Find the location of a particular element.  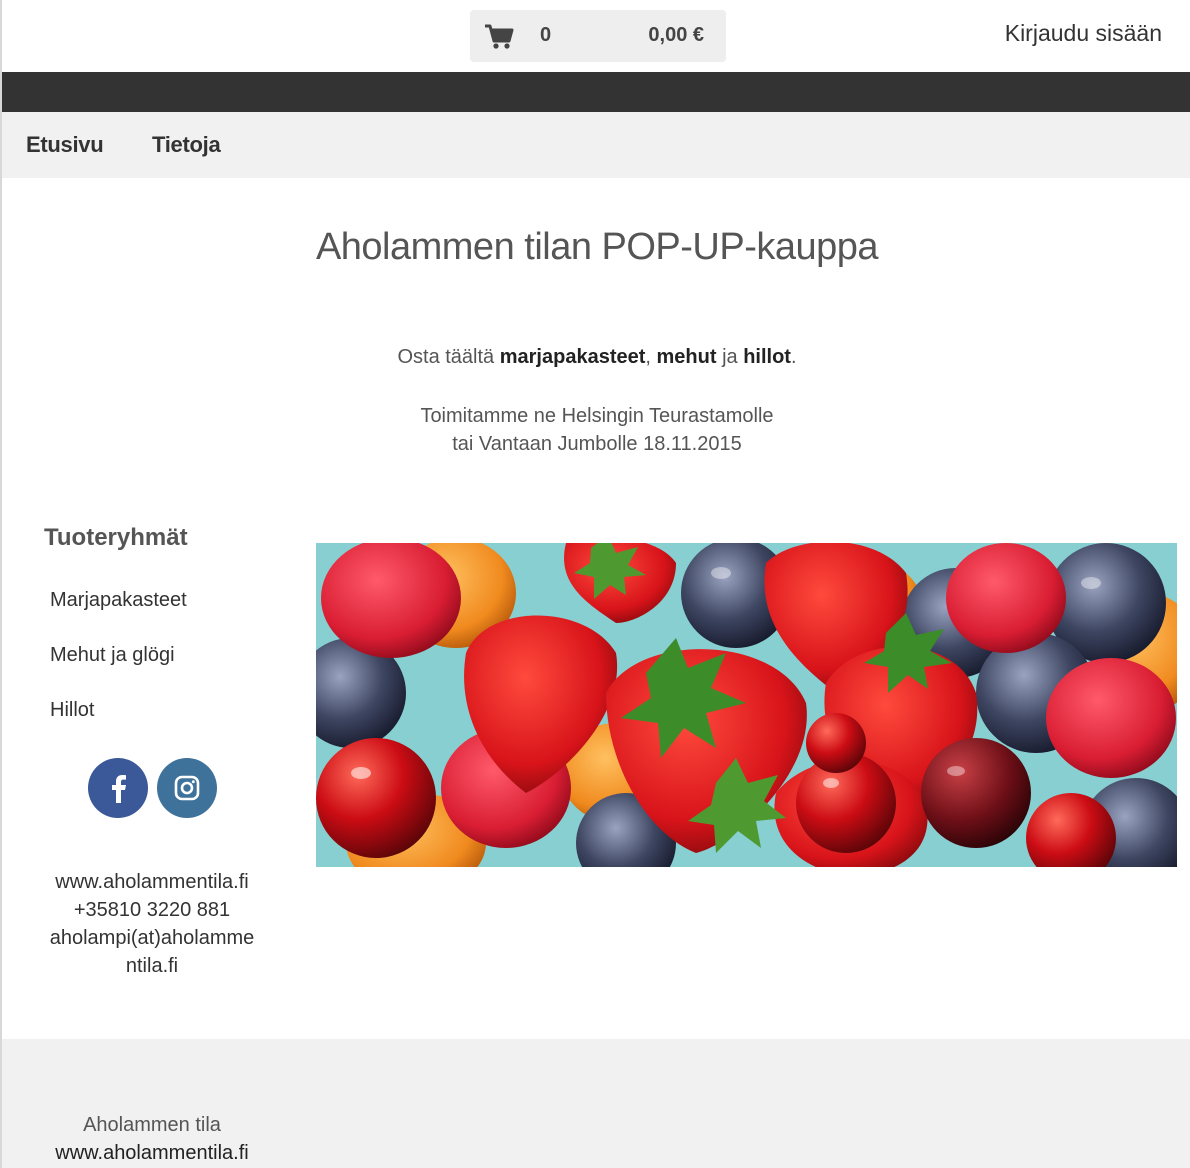

category-link-hillot: Hillot is located at coordinates (72, 710).